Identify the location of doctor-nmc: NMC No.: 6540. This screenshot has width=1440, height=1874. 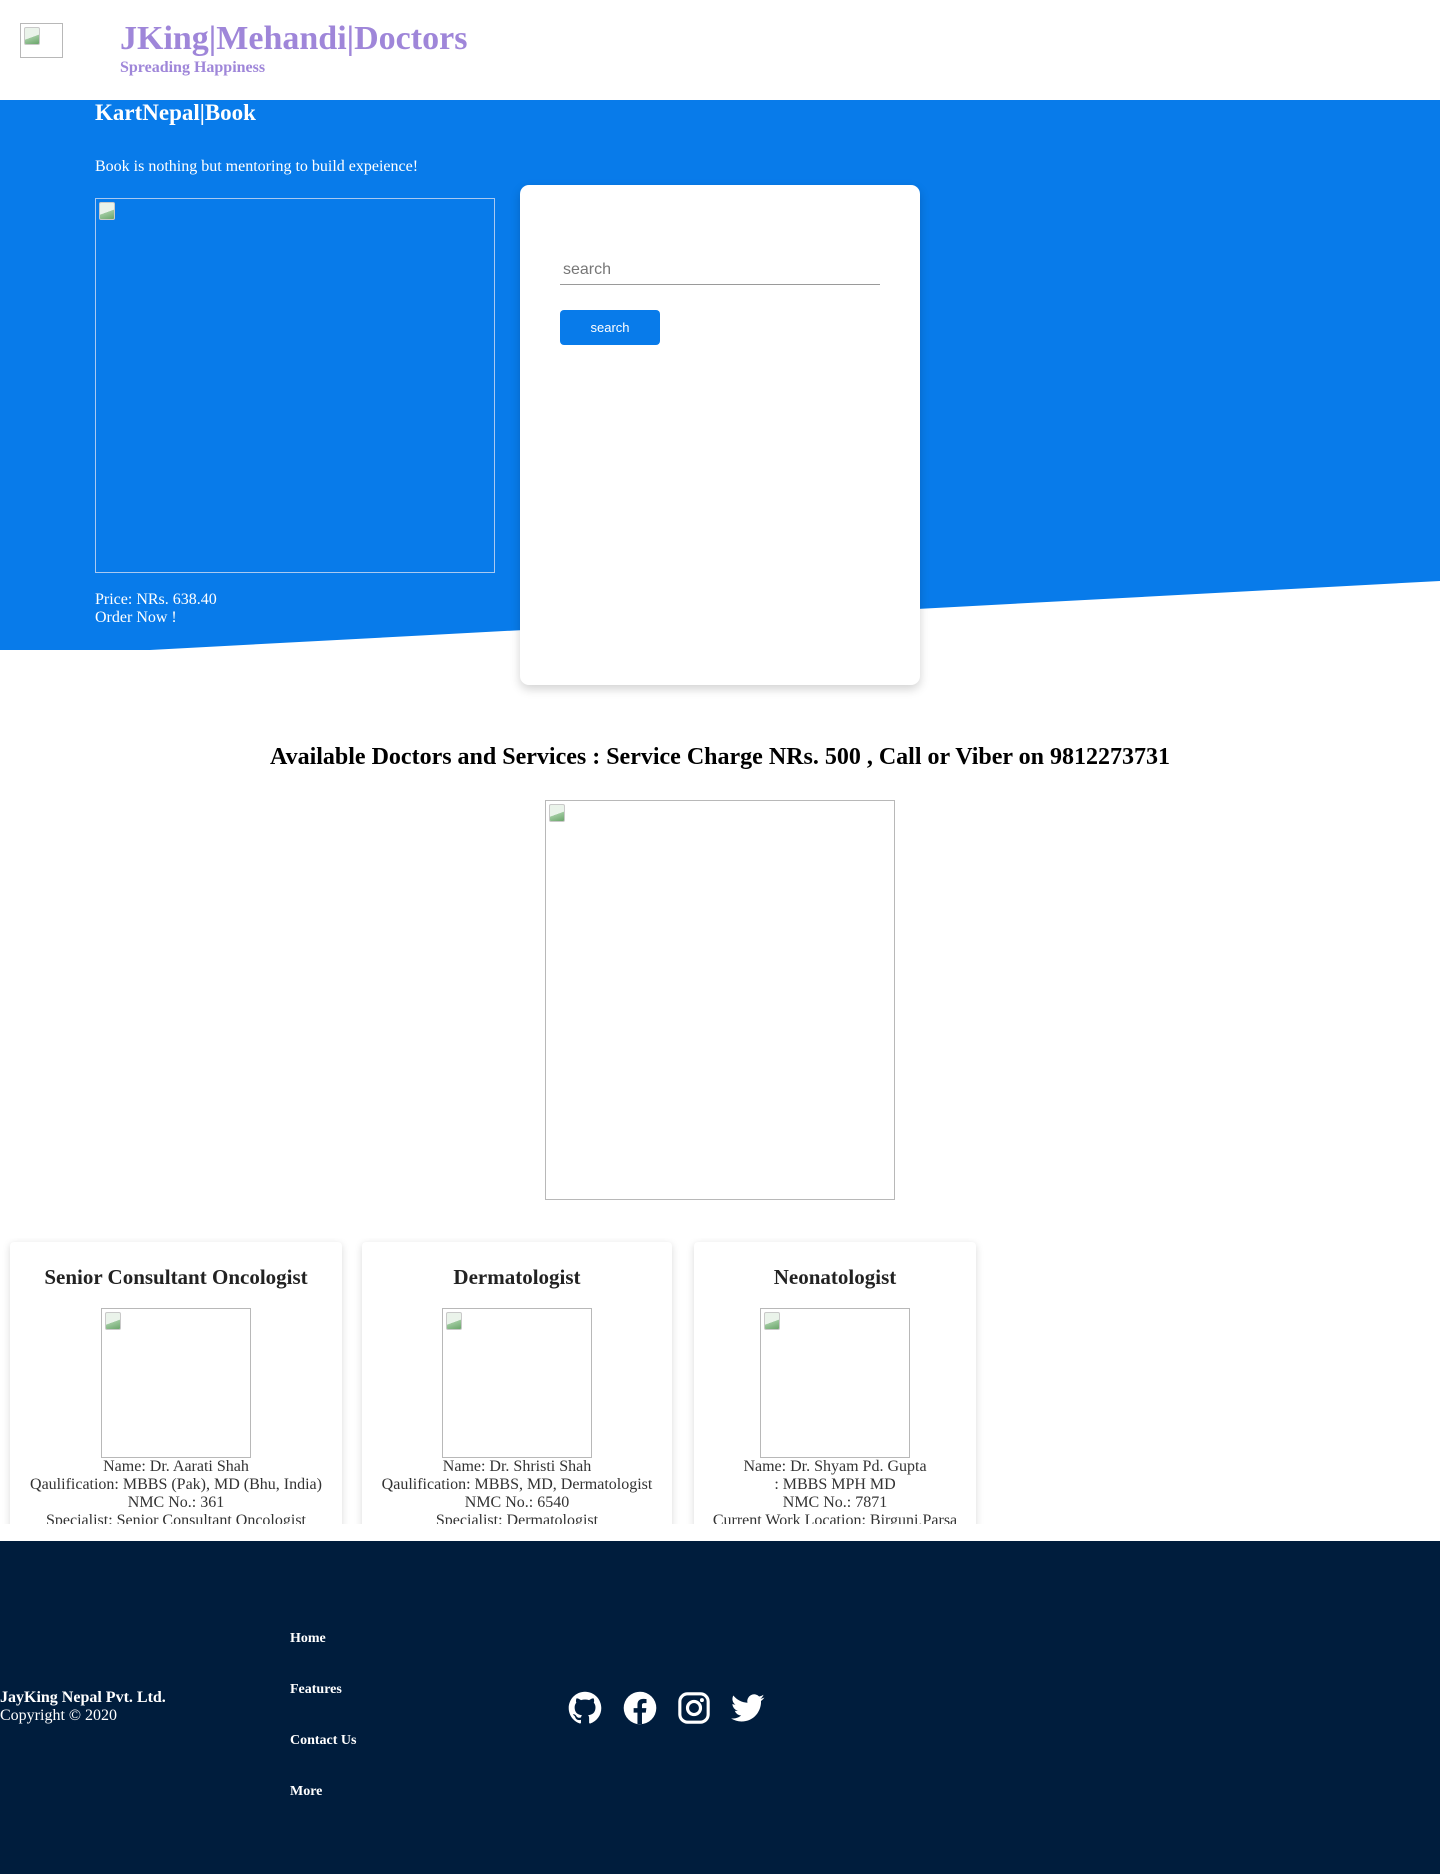
(517, 1502).